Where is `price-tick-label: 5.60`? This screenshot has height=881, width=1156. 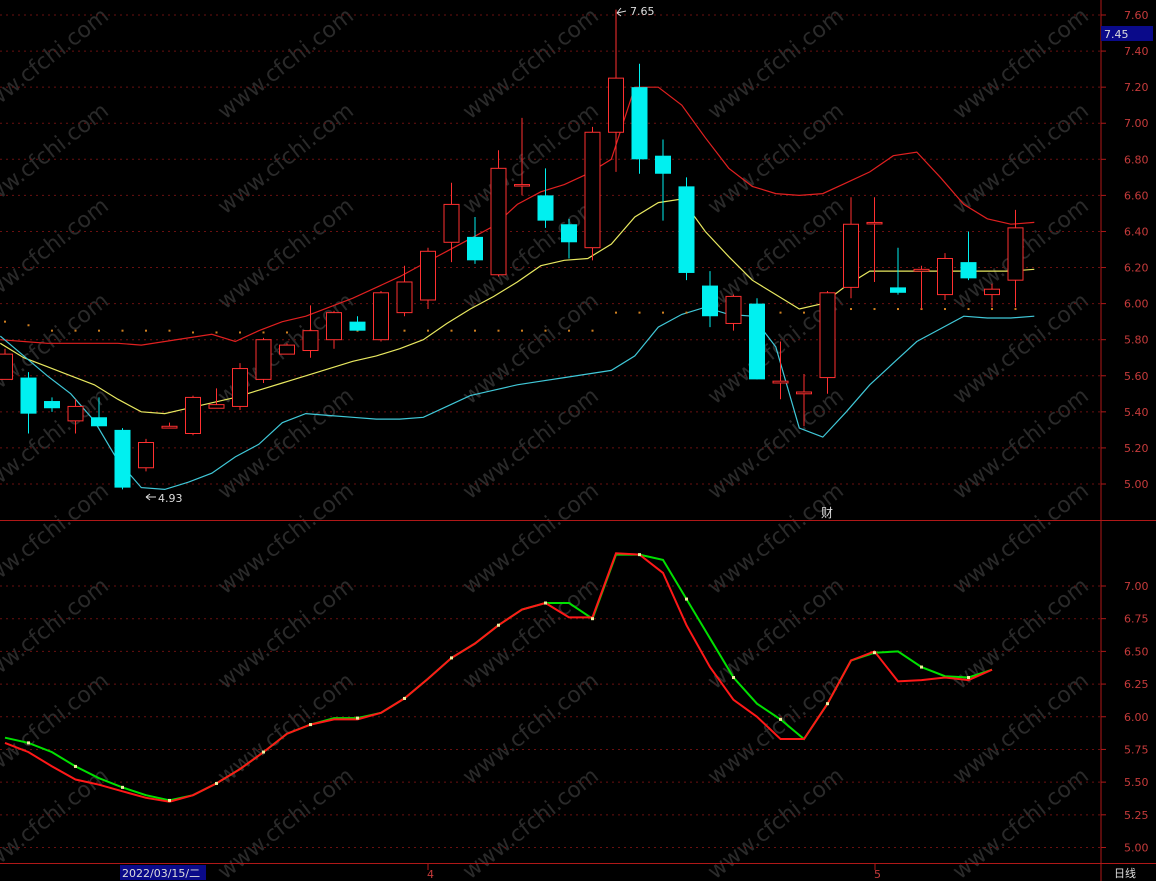 price-tick-label: 5.60 is located at coordinates (1136, 376).